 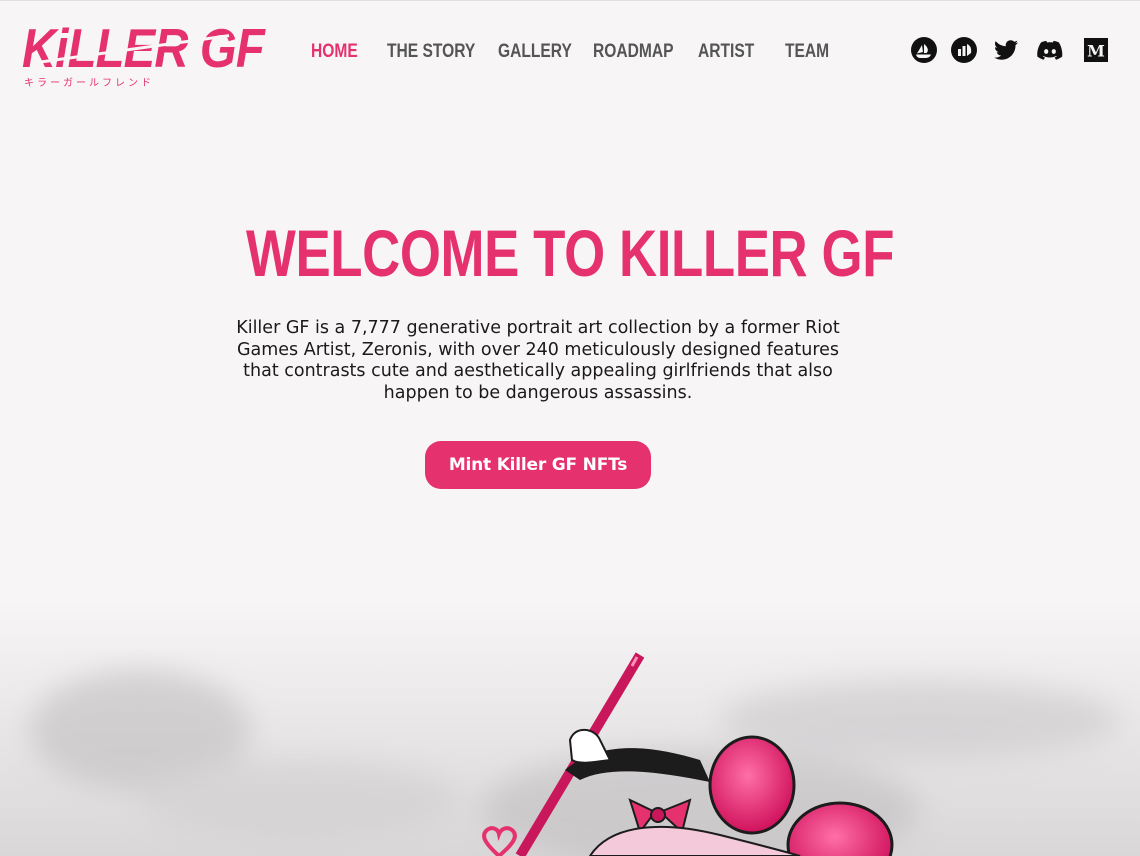 I want to click on brand-logo: KiLLER GF キラーガールフレンド, so click(x=143, y=53).